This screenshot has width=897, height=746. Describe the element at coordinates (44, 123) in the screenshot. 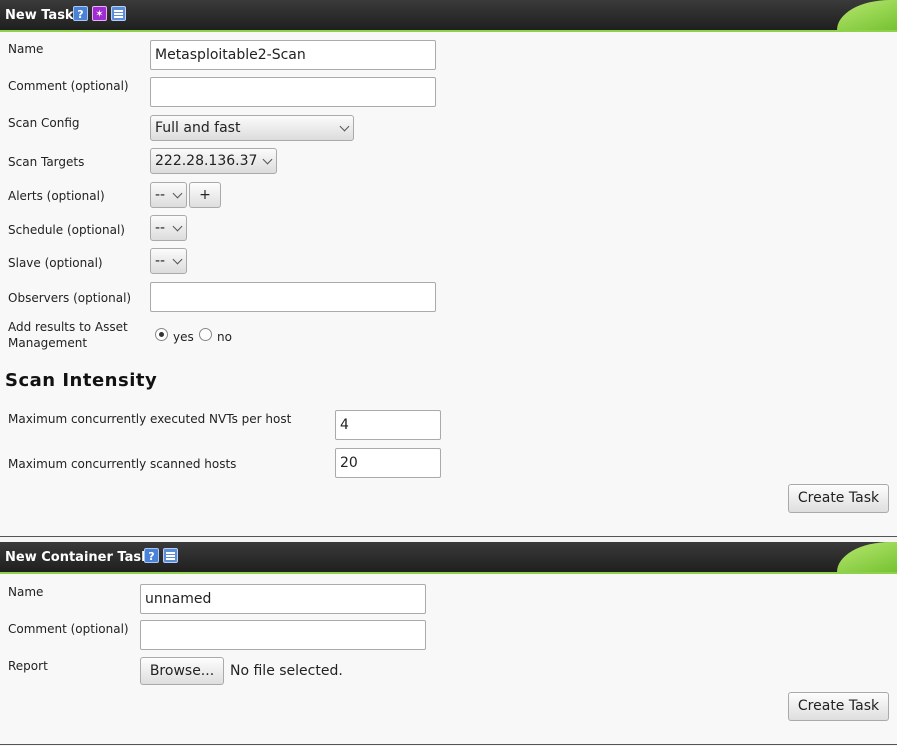

I see `scan-config-label: Scan Config` at that location.